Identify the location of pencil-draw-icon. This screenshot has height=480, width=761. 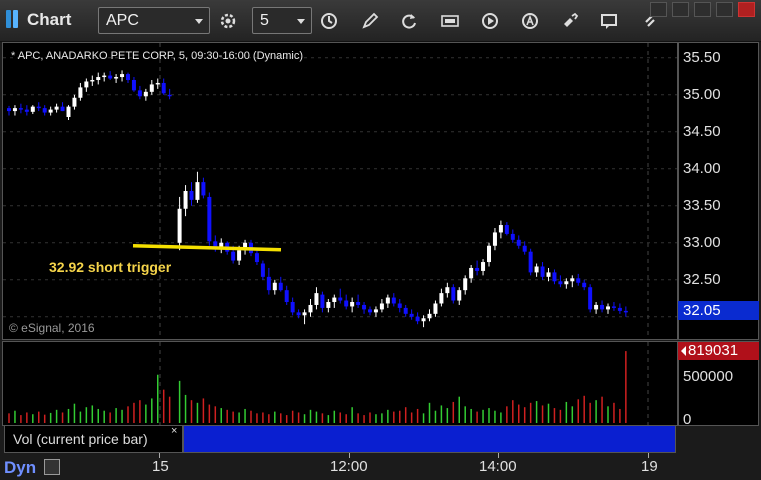
(370, 20).